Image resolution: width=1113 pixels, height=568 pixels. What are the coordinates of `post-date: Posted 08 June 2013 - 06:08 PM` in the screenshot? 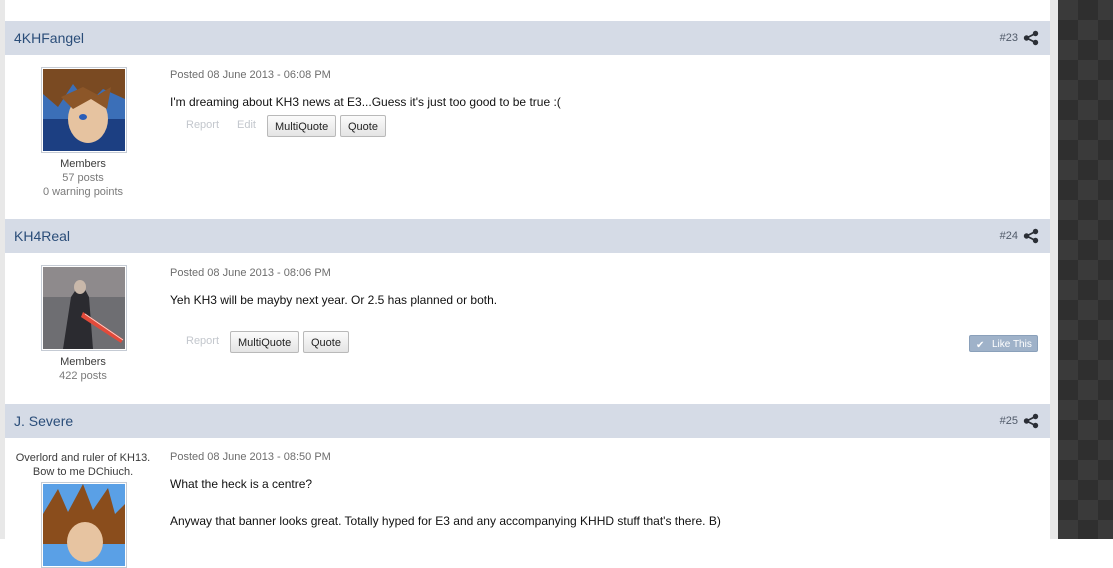 It's located at (250, 75).